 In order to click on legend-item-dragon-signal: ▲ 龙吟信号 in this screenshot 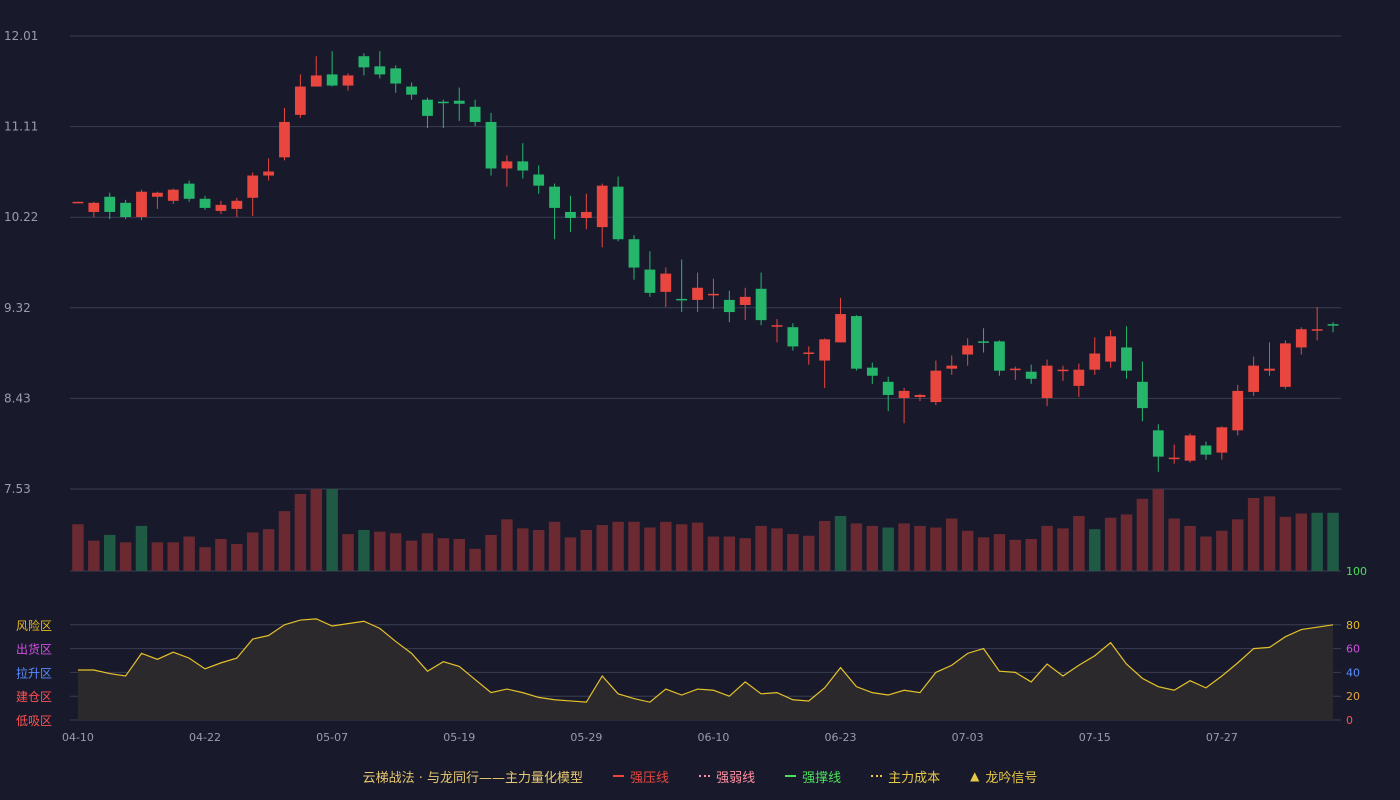, I will do `click(1003, 776)`.